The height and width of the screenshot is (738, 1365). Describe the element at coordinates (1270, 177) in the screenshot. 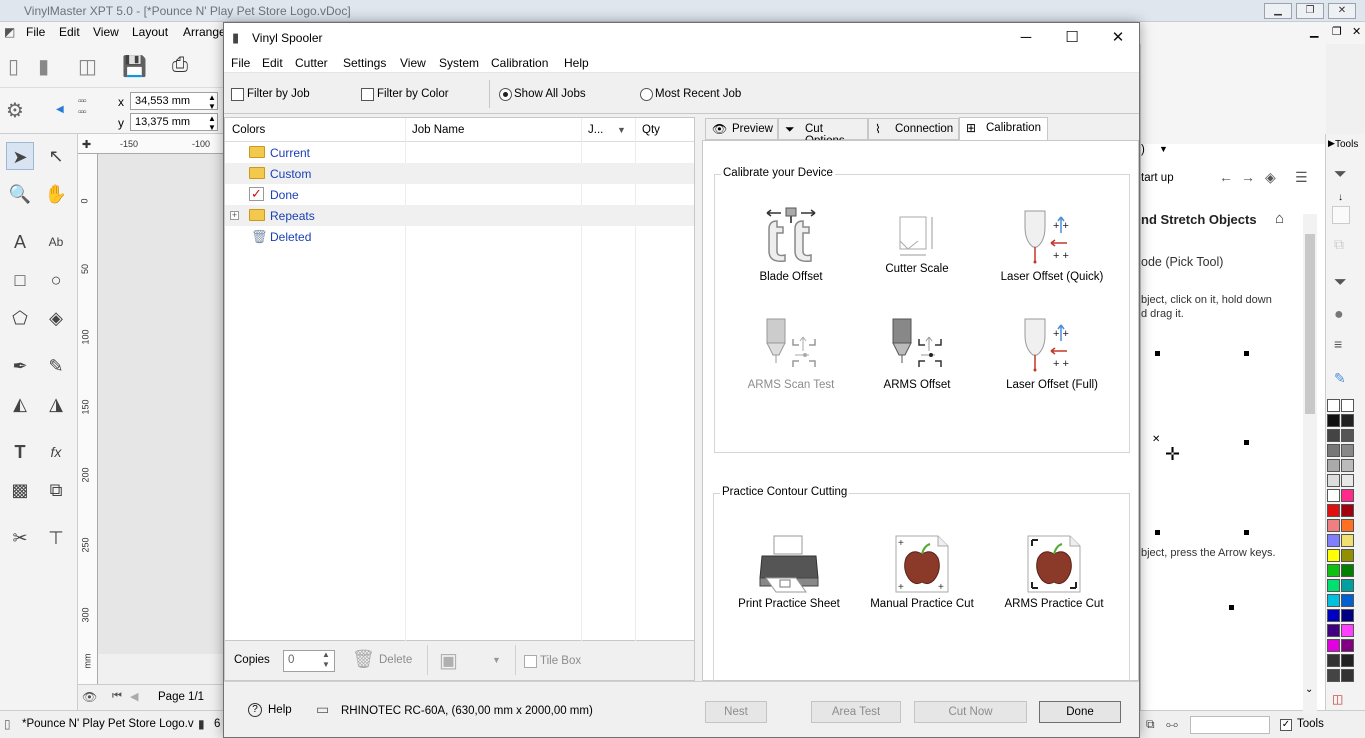

I see `bookmark-icon: ◈` at that location.